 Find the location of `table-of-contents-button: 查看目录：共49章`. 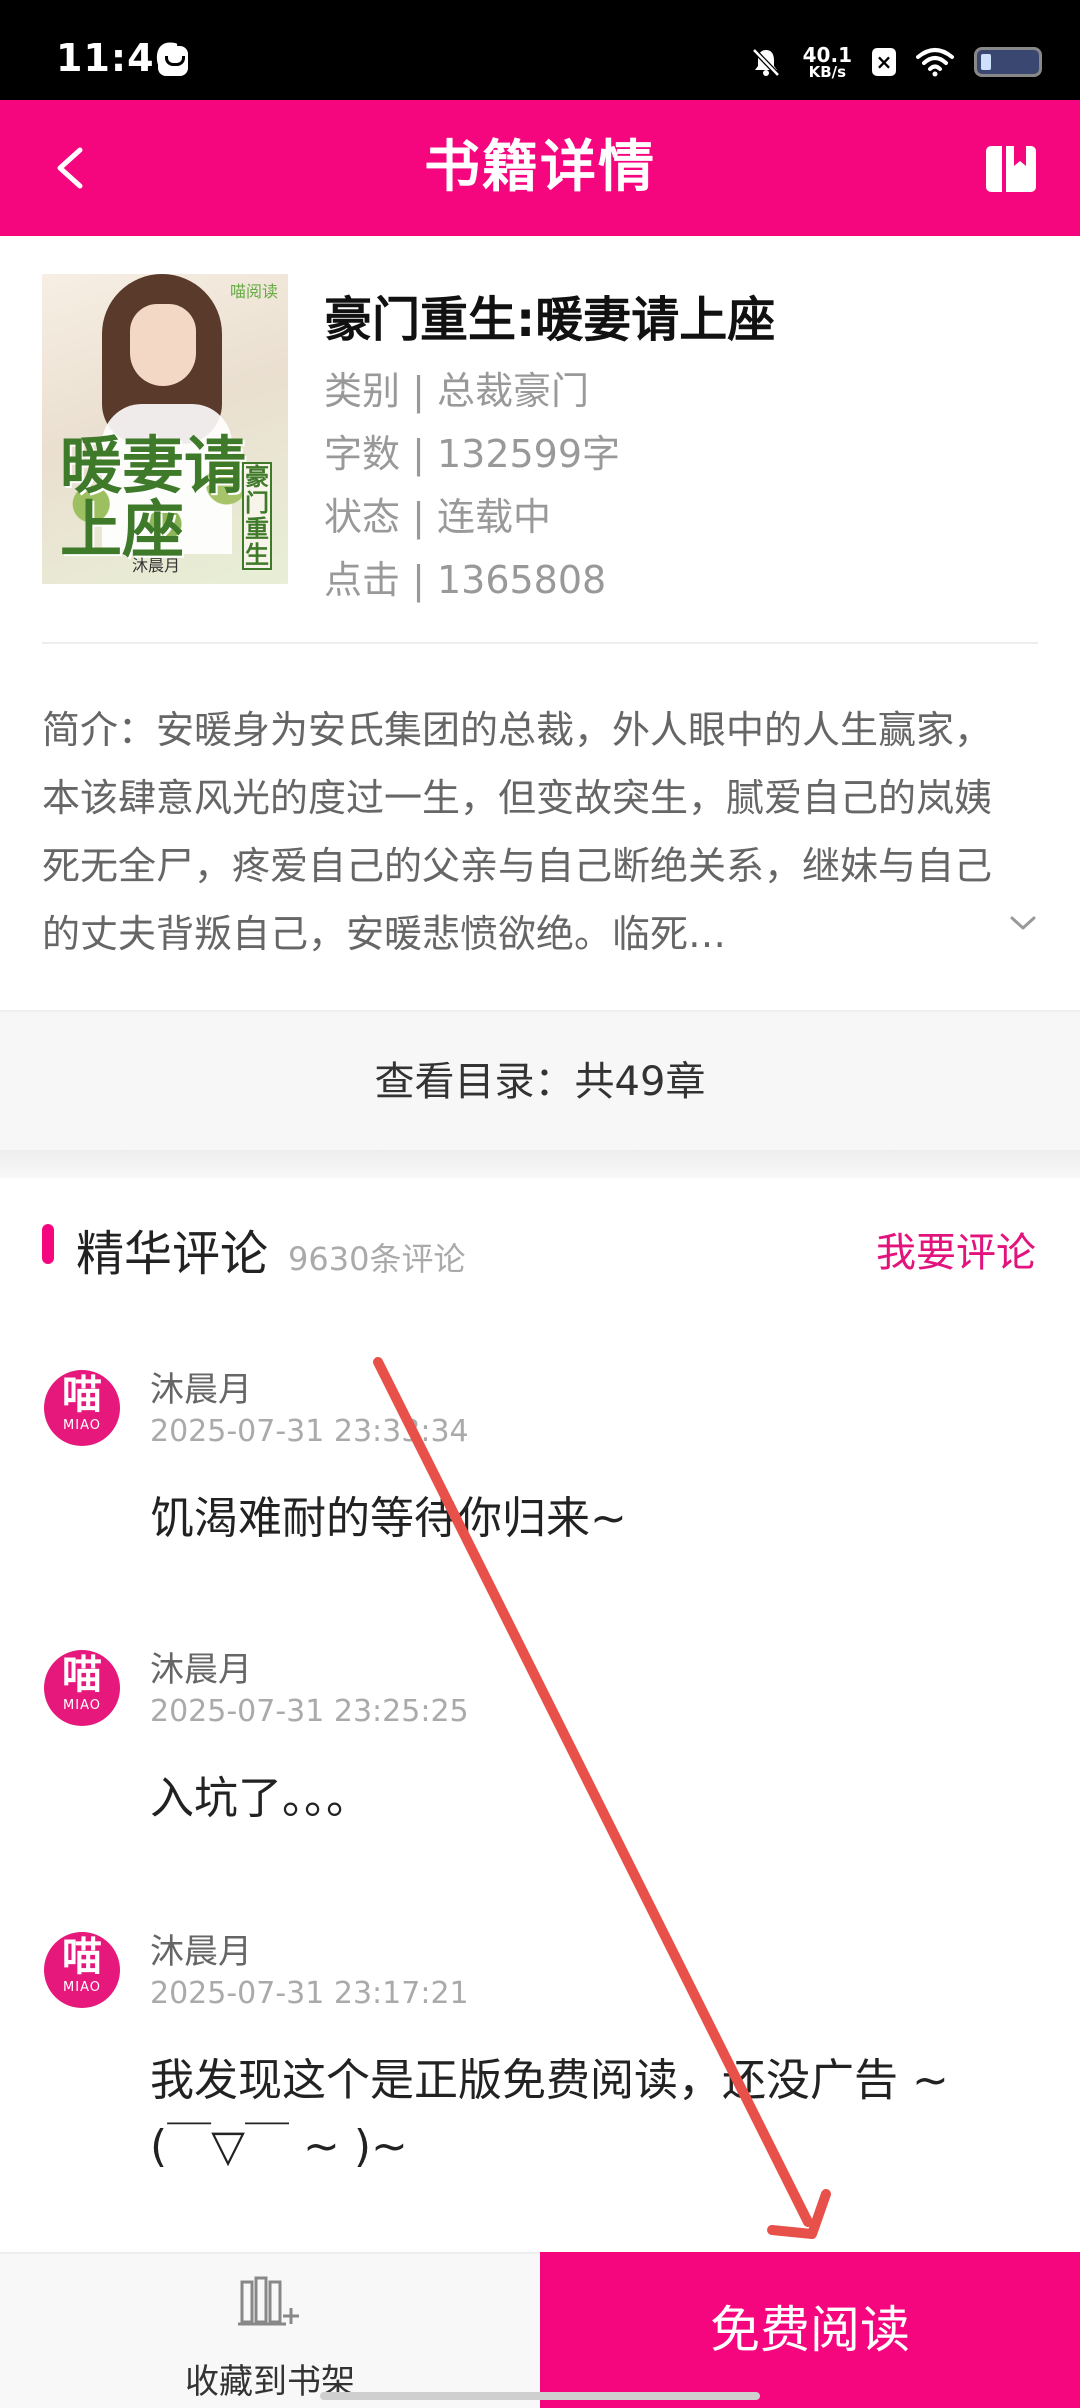

table-of-contents-button: 查看目录：共49章 is located at coordinates (540, 1080).